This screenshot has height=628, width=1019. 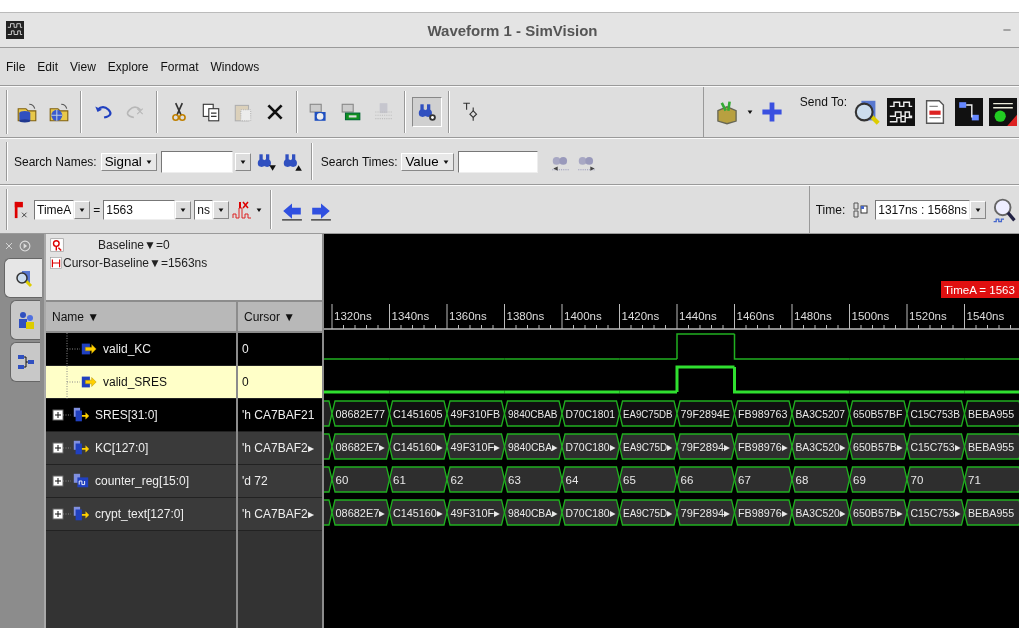 I want to click on bus-value: C1451605, so click(x=418, y=413).